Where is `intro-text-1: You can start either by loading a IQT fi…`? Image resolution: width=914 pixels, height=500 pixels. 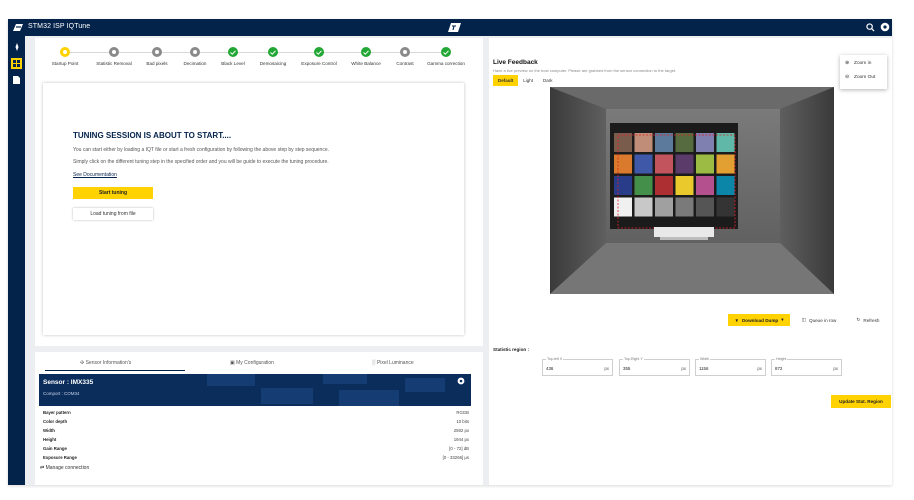
intro-text-1: You can start either by loading a IQT fi… is located at coordinates (201, 150).